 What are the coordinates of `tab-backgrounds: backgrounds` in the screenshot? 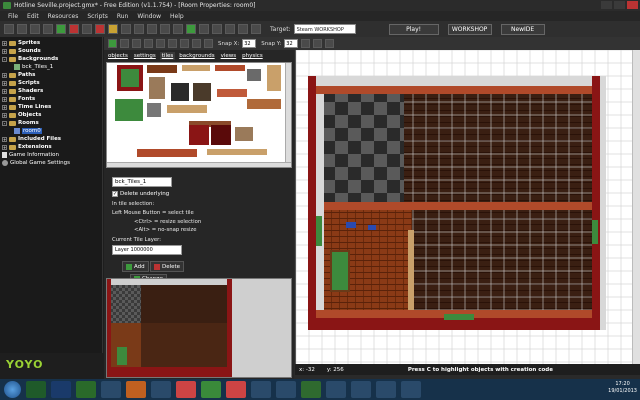 It's located at (196, 56).